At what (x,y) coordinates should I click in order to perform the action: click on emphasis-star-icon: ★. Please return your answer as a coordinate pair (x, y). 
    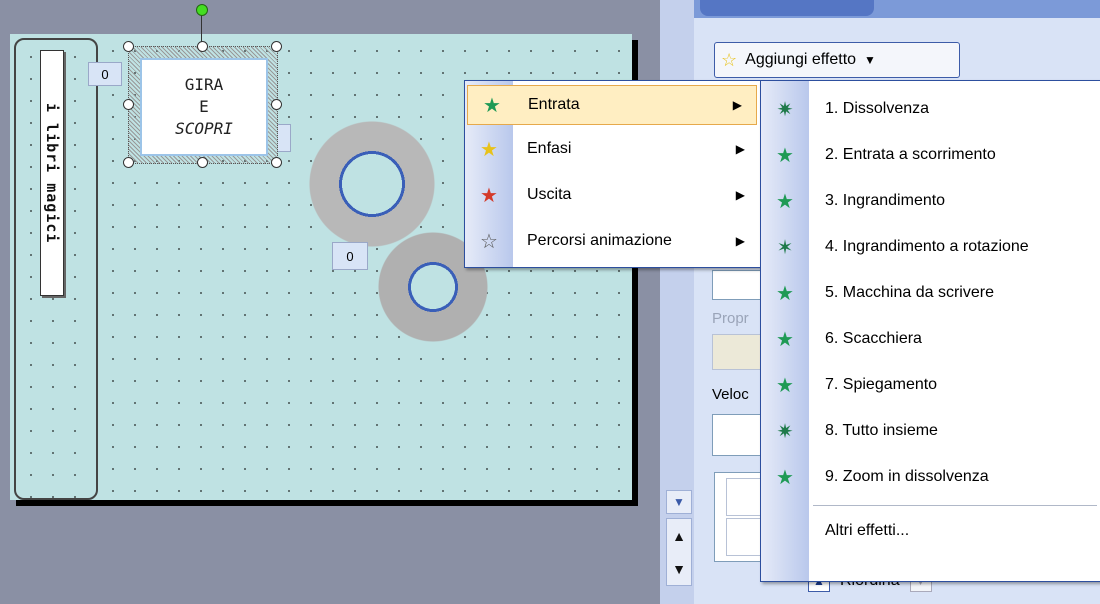
    Looking at the image, I should click on (489, 149).